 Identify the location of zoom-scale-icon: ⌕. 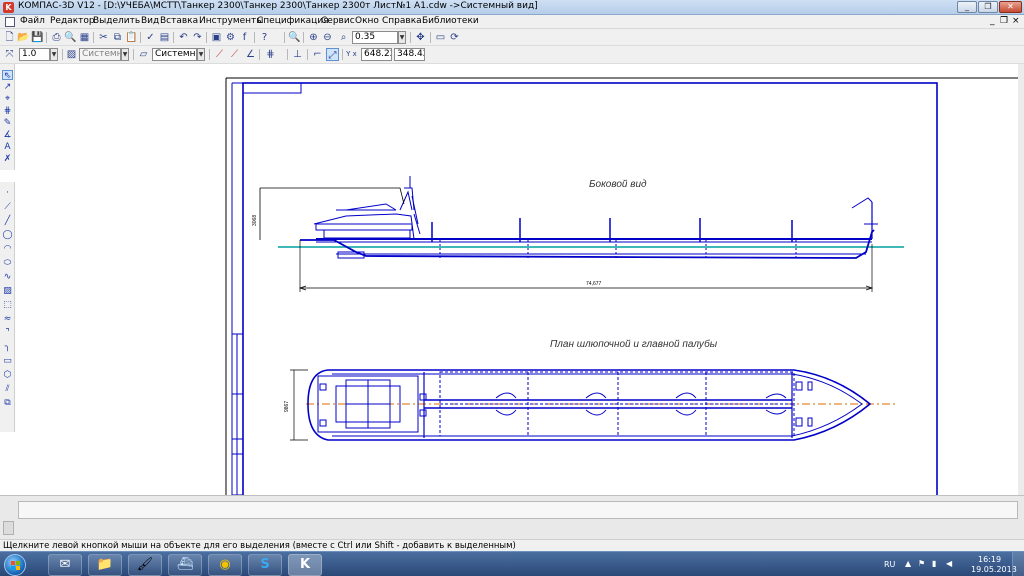
(343, 37).